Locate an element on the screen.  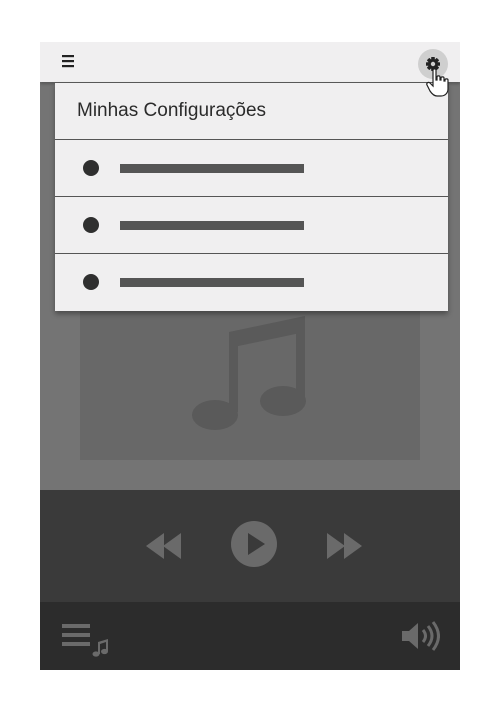
play-icon is located at coordinates (254, 544).